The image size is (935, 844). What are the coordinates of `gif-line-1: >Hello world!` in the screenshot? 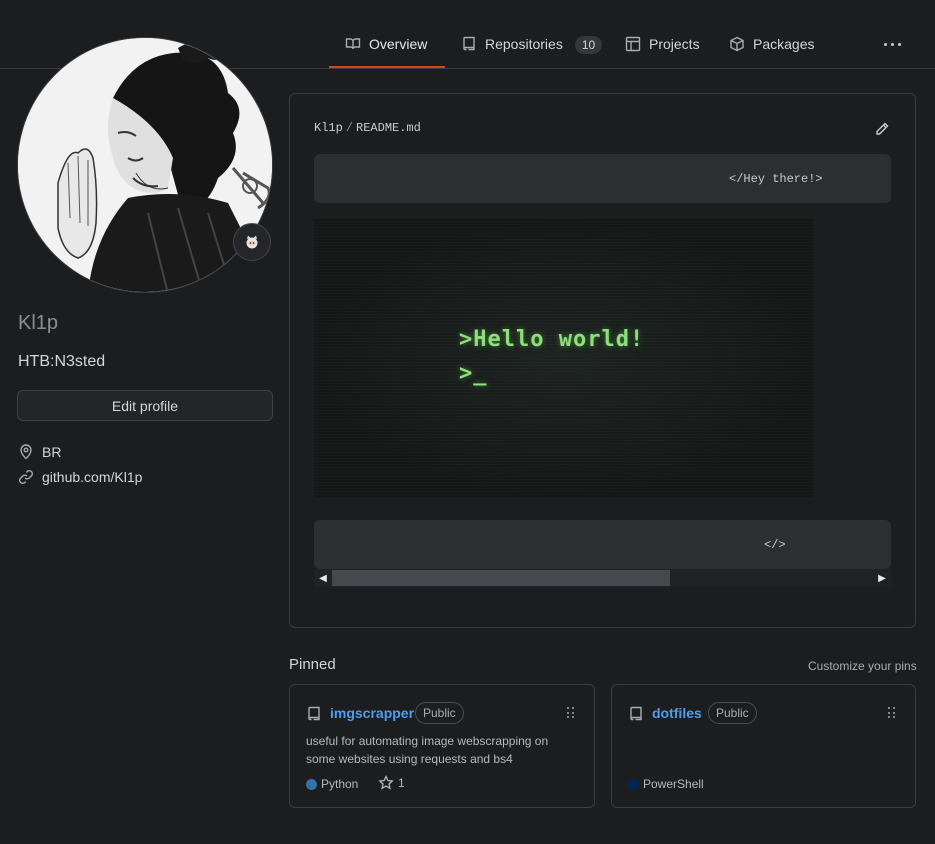 It's located at (552, 339).